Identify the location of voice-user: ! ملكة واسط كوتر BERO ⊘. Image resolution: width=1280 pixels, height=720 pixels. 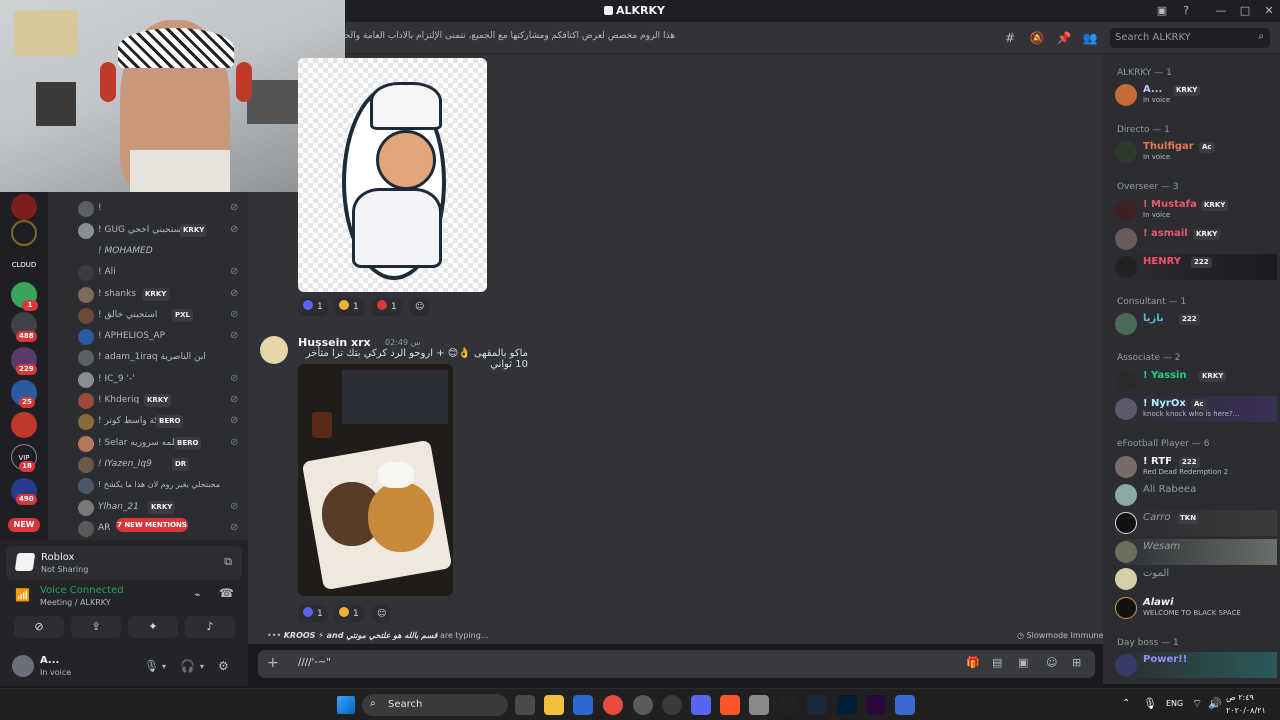
(161, 422).